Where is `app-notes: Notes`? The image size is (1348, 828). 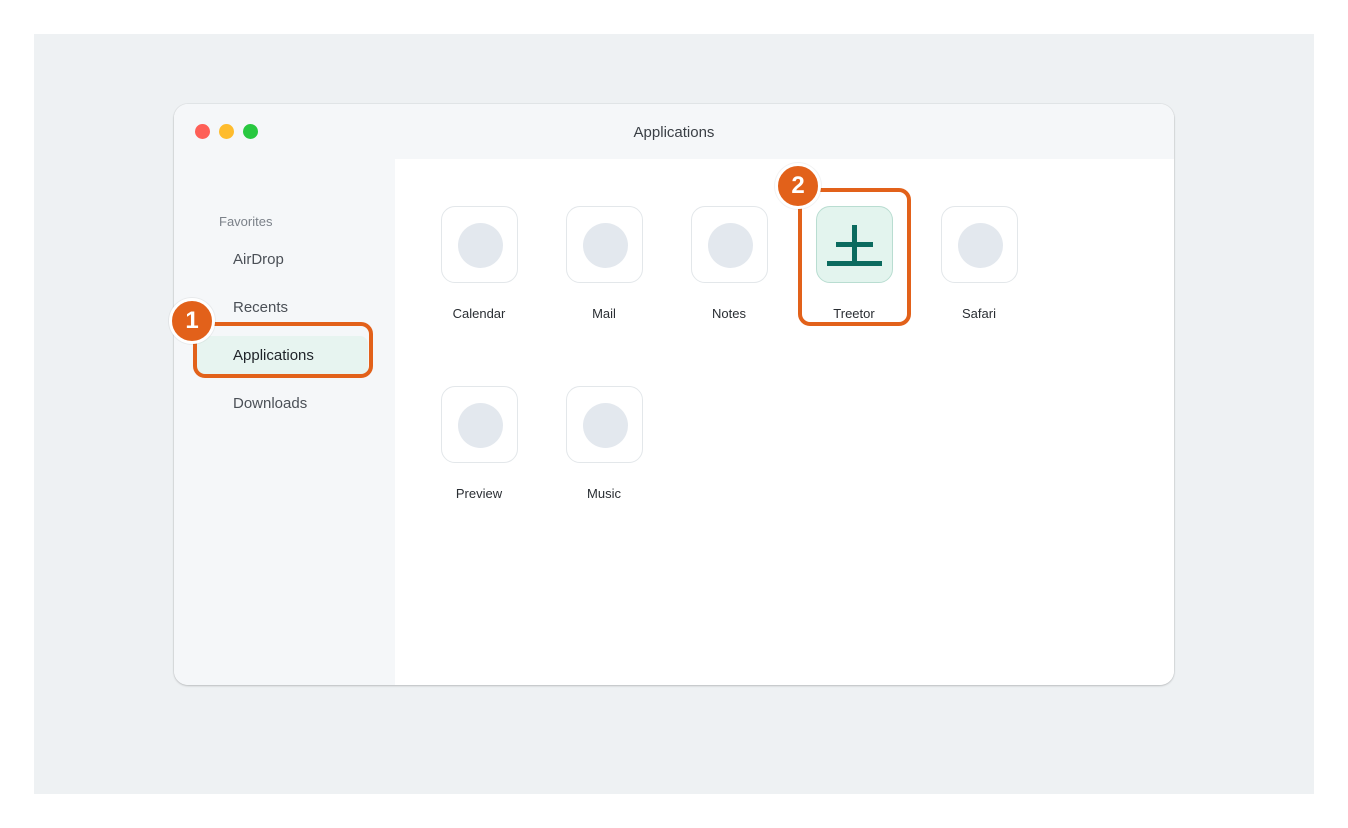 app-notes: Notes is located at coordinates (729, 263).